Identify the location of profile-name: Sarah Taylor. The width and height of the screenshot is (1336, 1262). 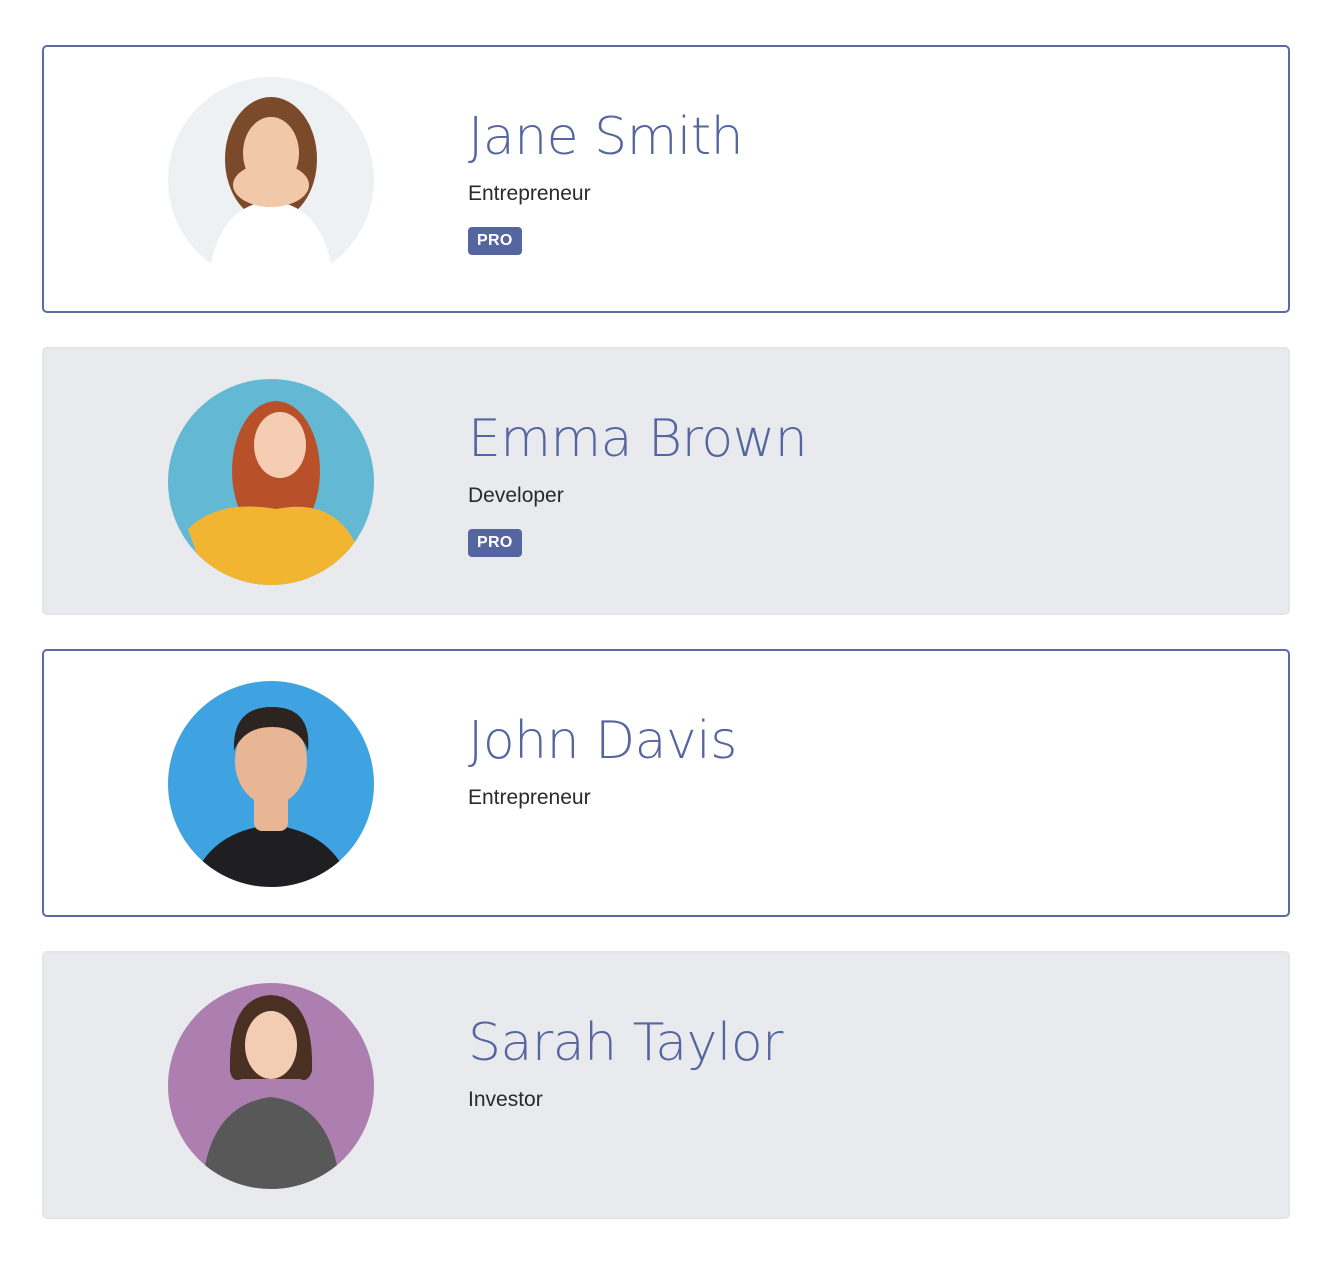
(626, 1043).